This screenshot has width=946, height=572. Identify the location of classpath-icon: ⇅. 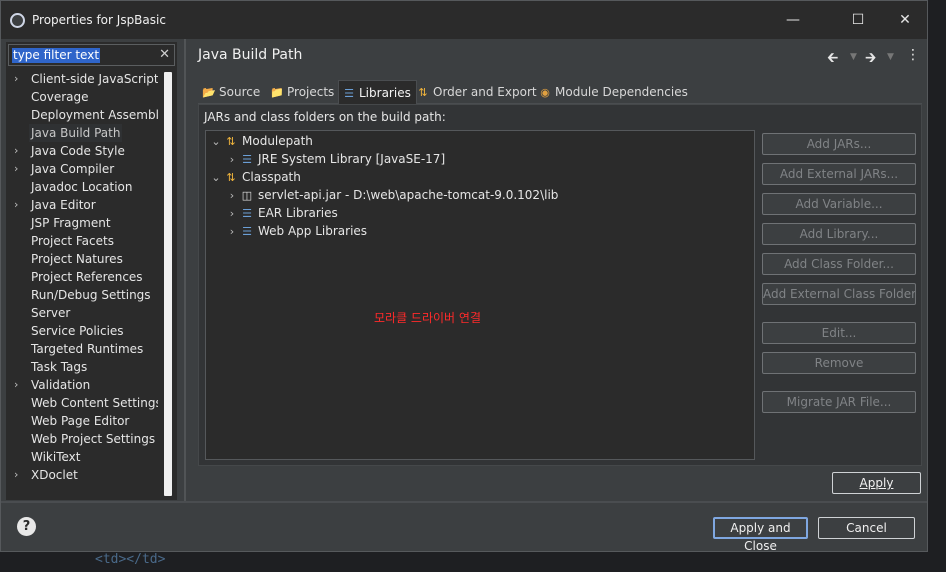
(231, 177).